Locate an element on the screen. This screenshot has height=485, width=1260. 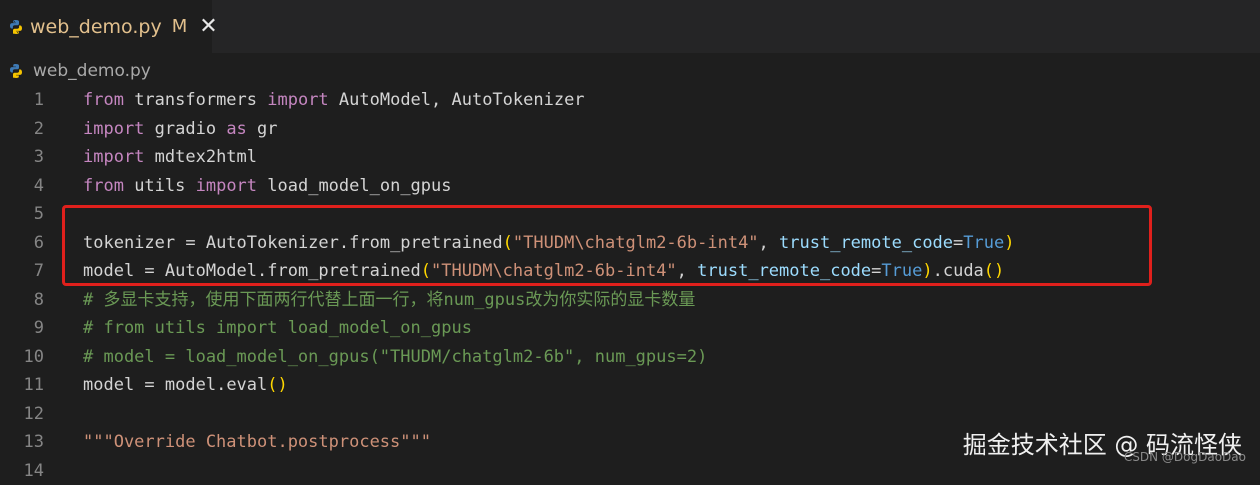
code-text: import gradio as gr is located at coordinates (180, 129).